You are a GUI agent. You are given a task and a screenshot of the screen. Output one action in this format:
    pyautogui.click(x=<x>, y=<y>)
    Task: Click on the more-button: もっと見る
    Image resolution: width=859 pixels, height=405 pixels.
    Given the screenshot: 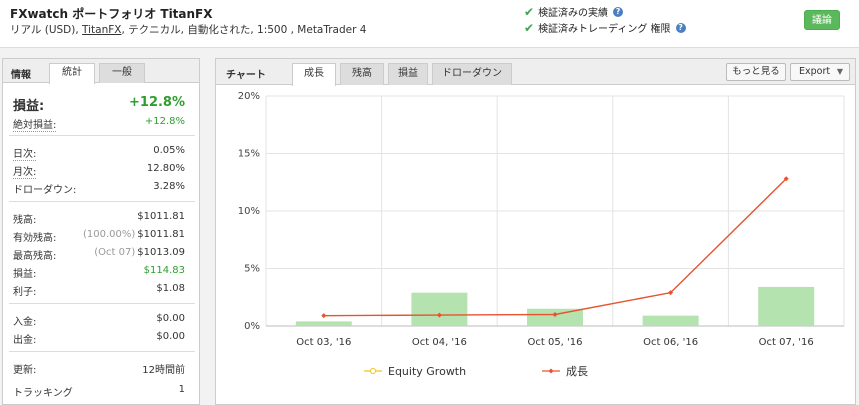 What is the action you would take?
    pyautogui.click(x=756, y=72)
    